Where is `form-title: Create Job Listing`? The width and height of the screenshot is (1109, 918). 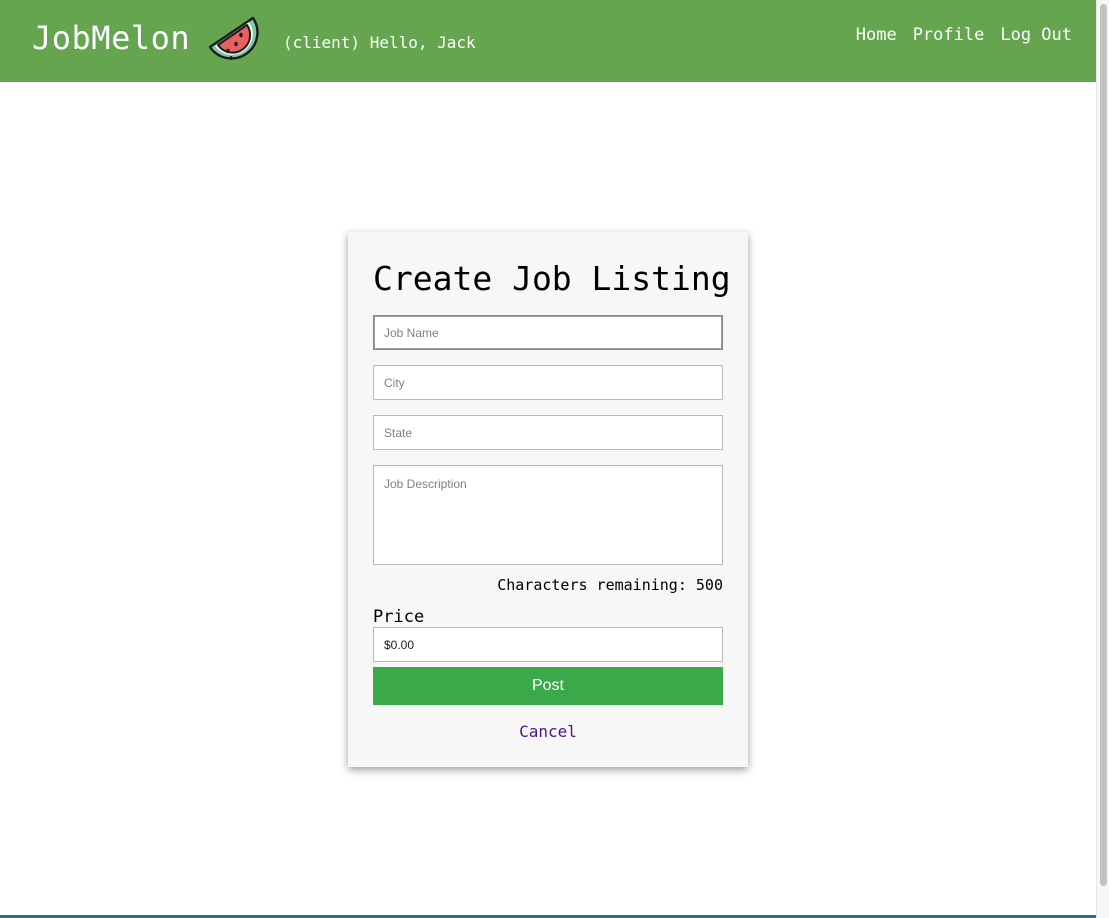
form-title: Create Job Listing is located at coordinates (552, 278).